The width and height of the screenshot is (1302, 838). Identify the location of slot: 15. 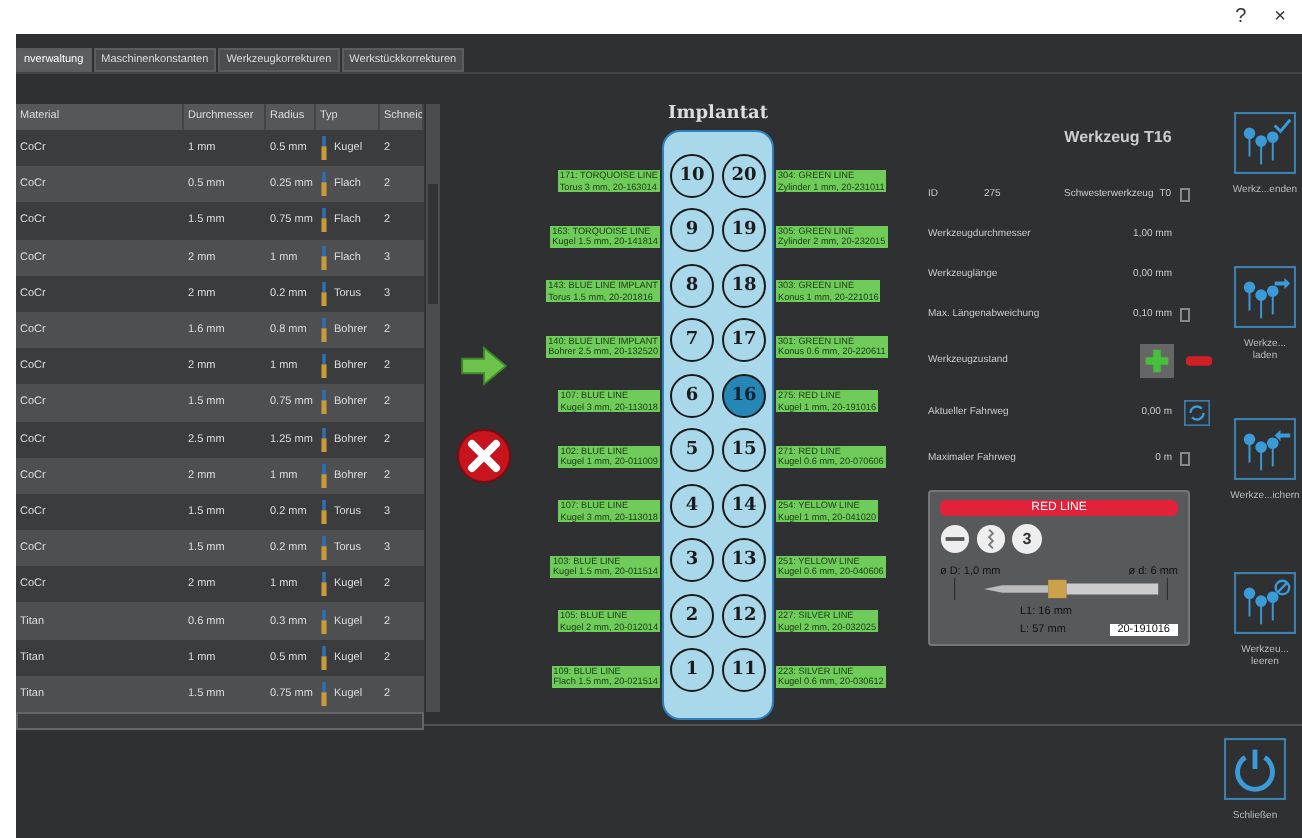
(744, 450).